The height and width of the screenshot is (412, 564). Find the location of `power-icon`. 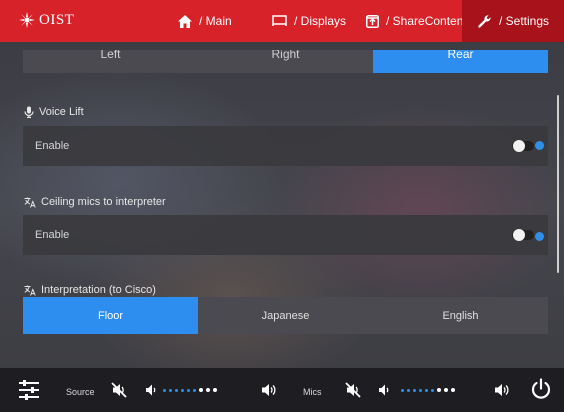

power-icon is located at coordinates (541, 389).